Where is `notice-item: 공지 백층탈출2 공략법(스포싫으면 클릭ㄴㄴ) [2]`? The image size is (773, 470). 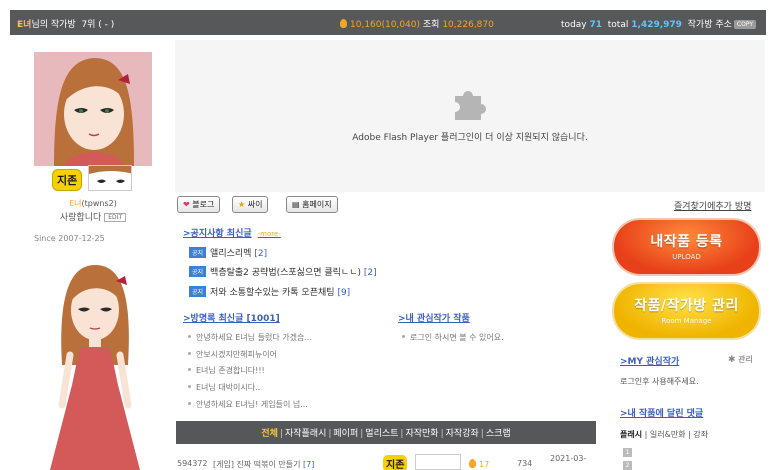
notice-item: 공지 백층탈출2 공략법(스포싫으면 클릭ㄴㄴ) [2] is located at coordinates (283, 271).